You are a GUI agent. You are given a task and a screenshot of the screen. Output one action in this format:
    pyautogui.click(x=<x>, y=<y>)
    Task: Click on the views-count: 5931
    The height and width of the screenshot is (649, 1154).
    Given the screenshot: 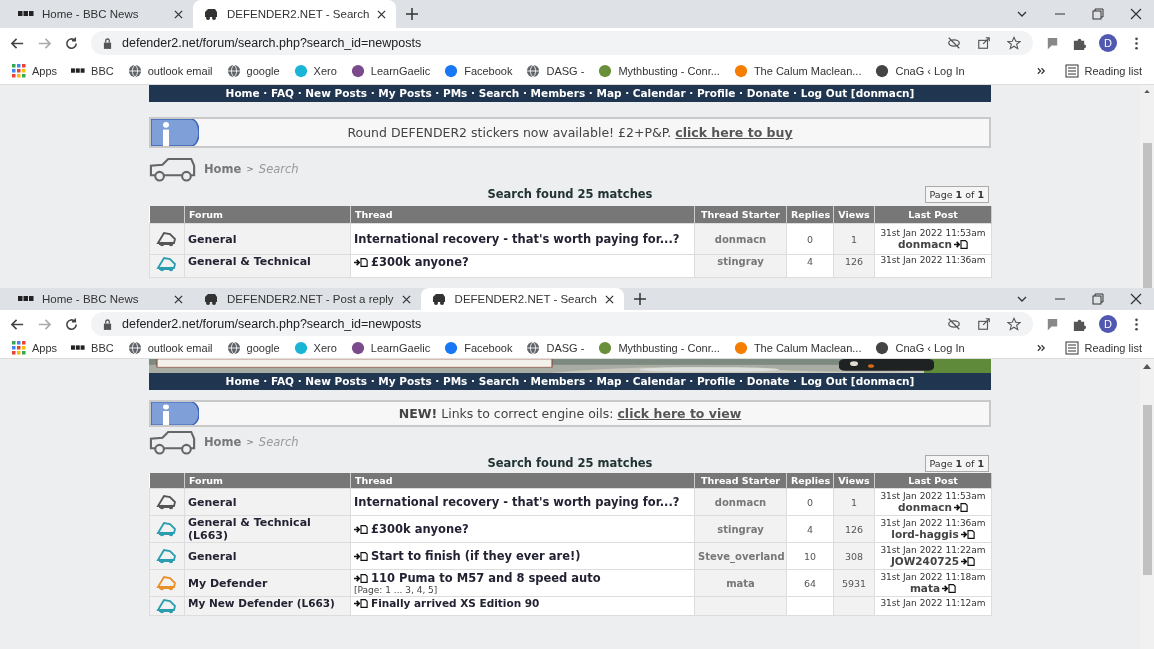 What is the action you would take?
    pyautogui.click(x=854, y=583)
    